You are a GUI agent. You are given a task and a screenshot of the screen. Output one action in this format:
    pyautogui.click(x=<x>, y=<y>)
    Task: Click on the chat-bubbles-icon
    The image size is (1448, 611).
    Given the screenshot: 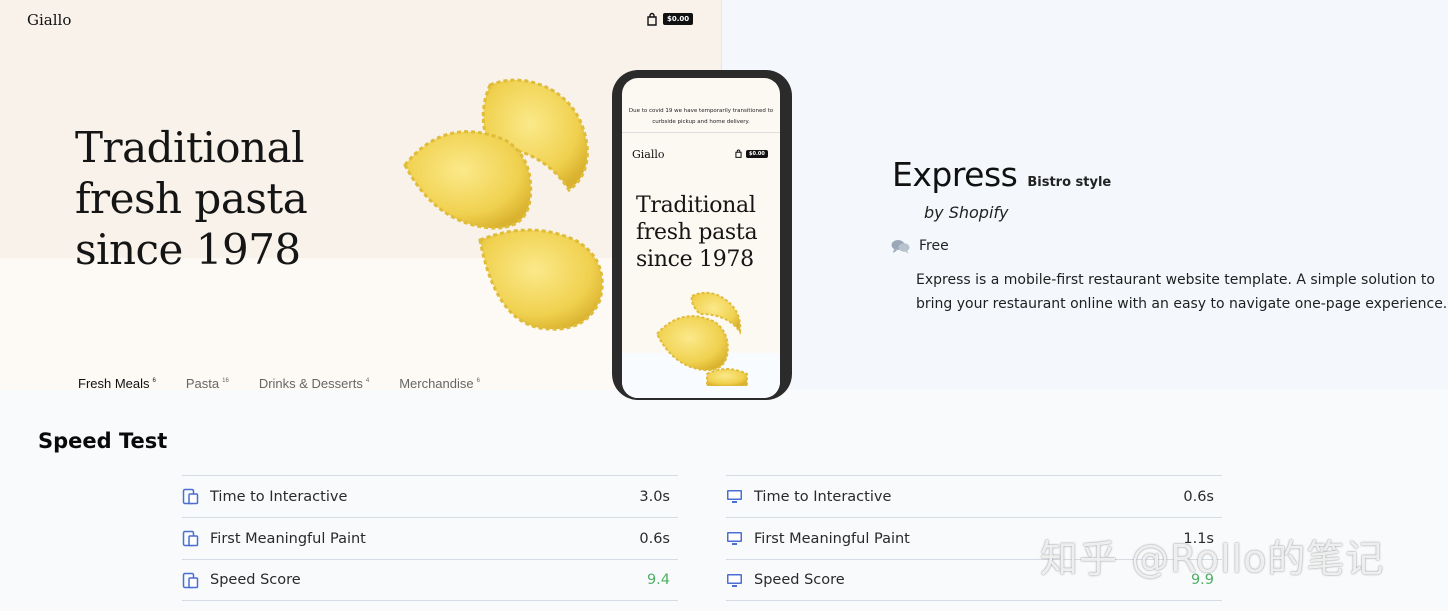 What is the action you would take?
    pyautogui.click(x=900, y=246)
    